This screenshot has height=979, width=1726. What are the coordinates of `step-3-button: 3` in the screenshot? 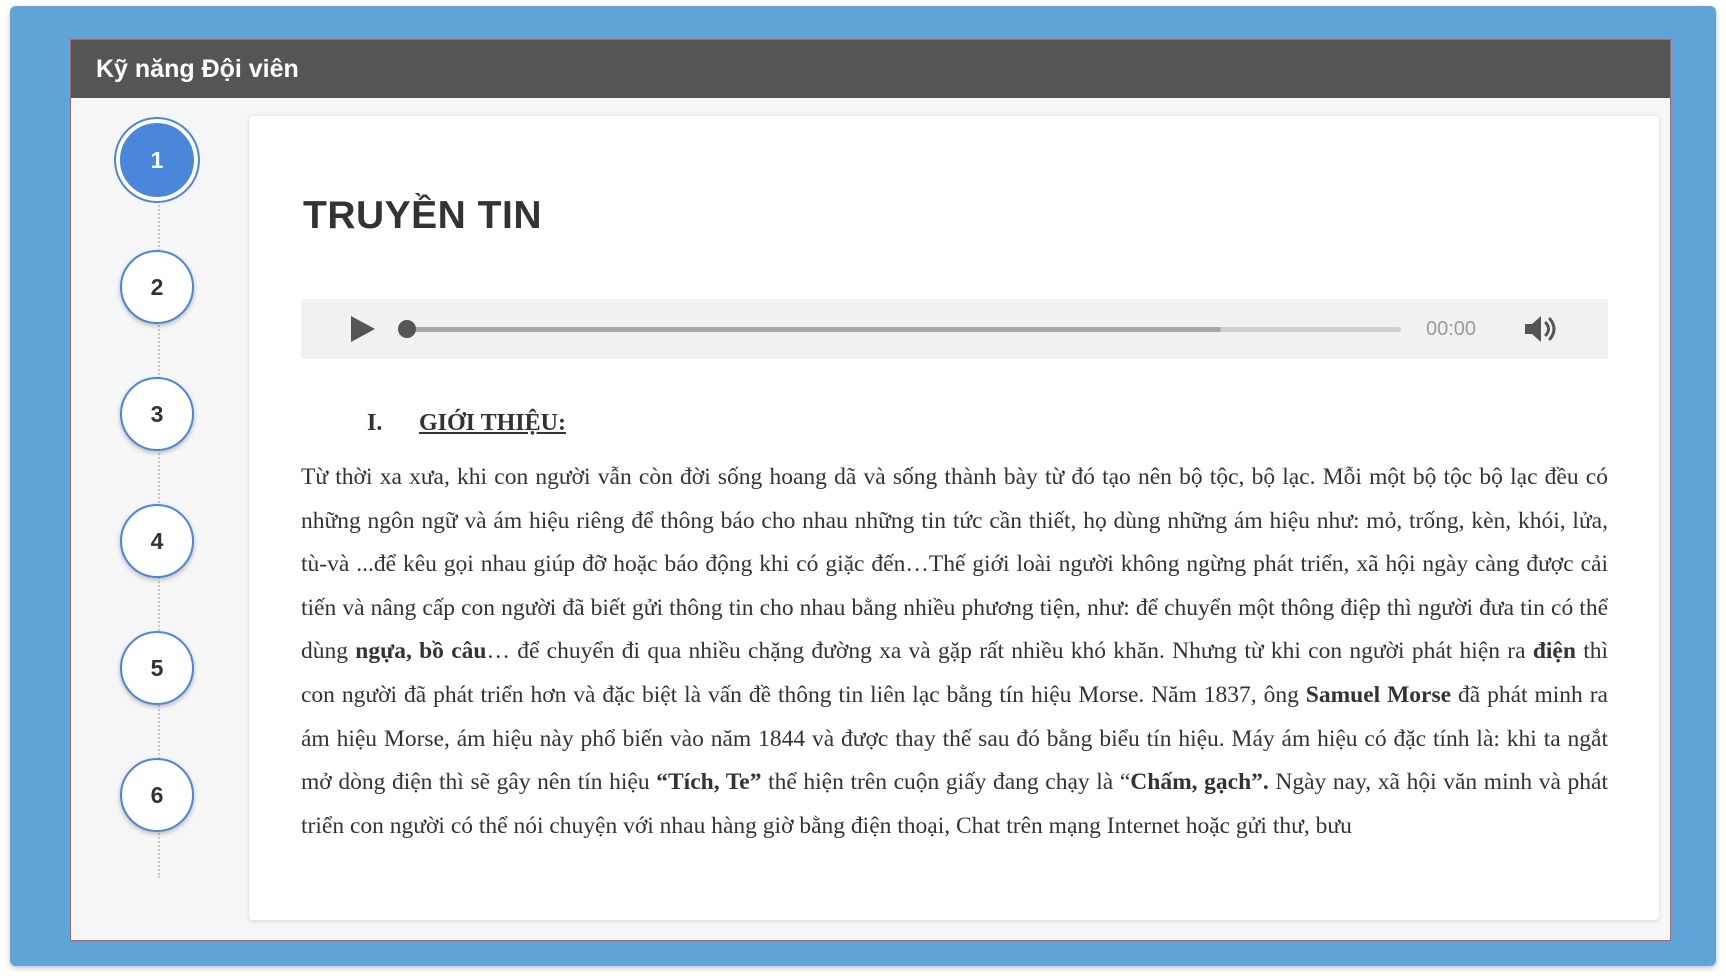 It's located at (157, 414).